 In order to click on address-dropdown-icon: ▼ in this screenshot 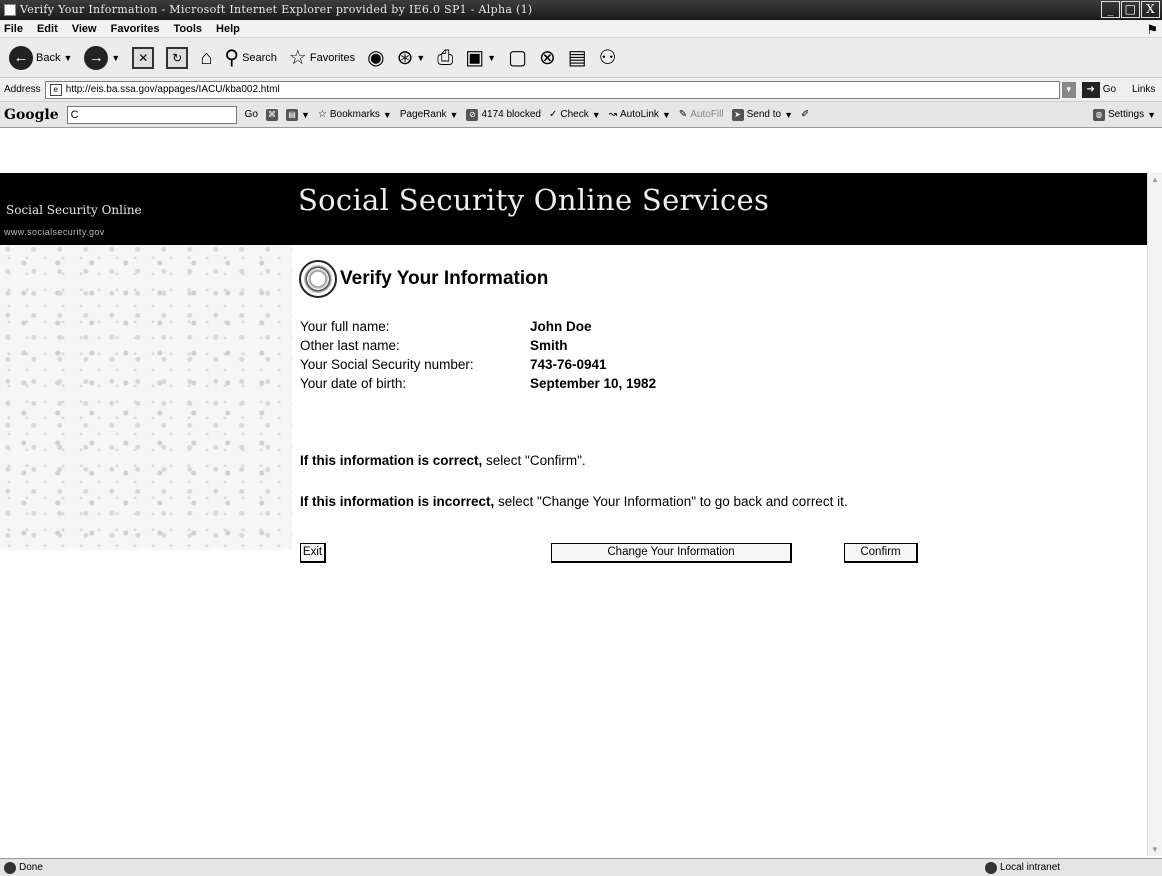, I will do `click(1068, 89)`.